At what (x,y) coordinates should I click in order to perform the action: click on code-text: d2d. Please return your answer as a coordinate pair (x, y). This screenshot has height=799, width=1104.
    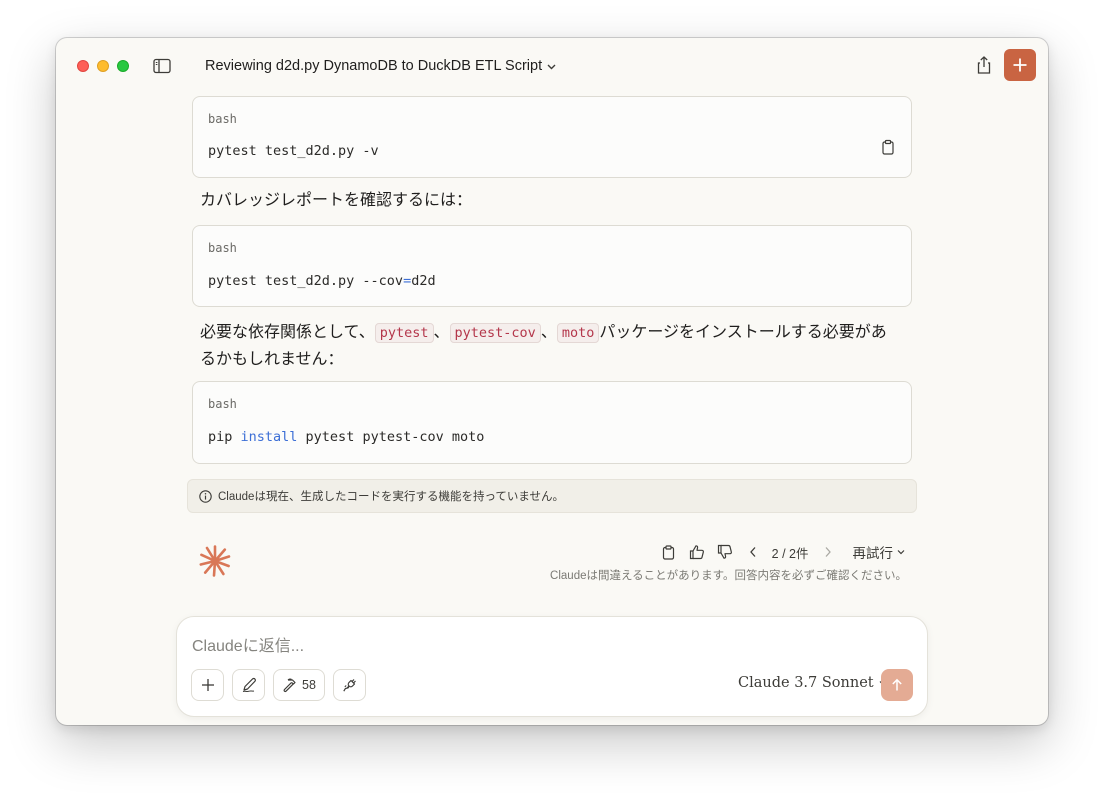
    Looking at the image, I should click on (423, 281).